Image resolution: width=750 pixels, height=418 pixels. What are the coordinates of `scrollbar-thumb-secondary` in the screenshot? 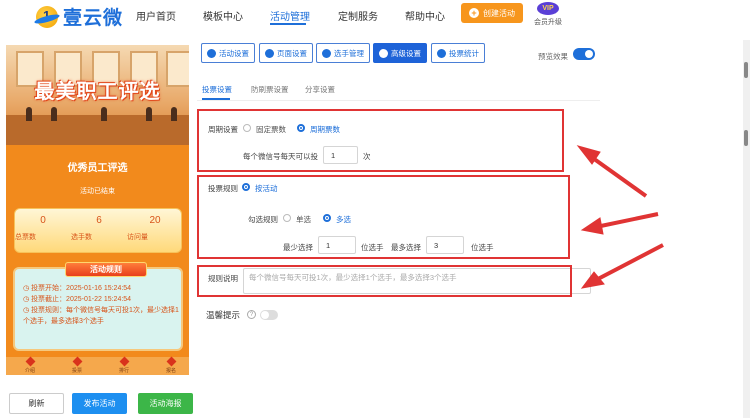 It's located at (746, 138).